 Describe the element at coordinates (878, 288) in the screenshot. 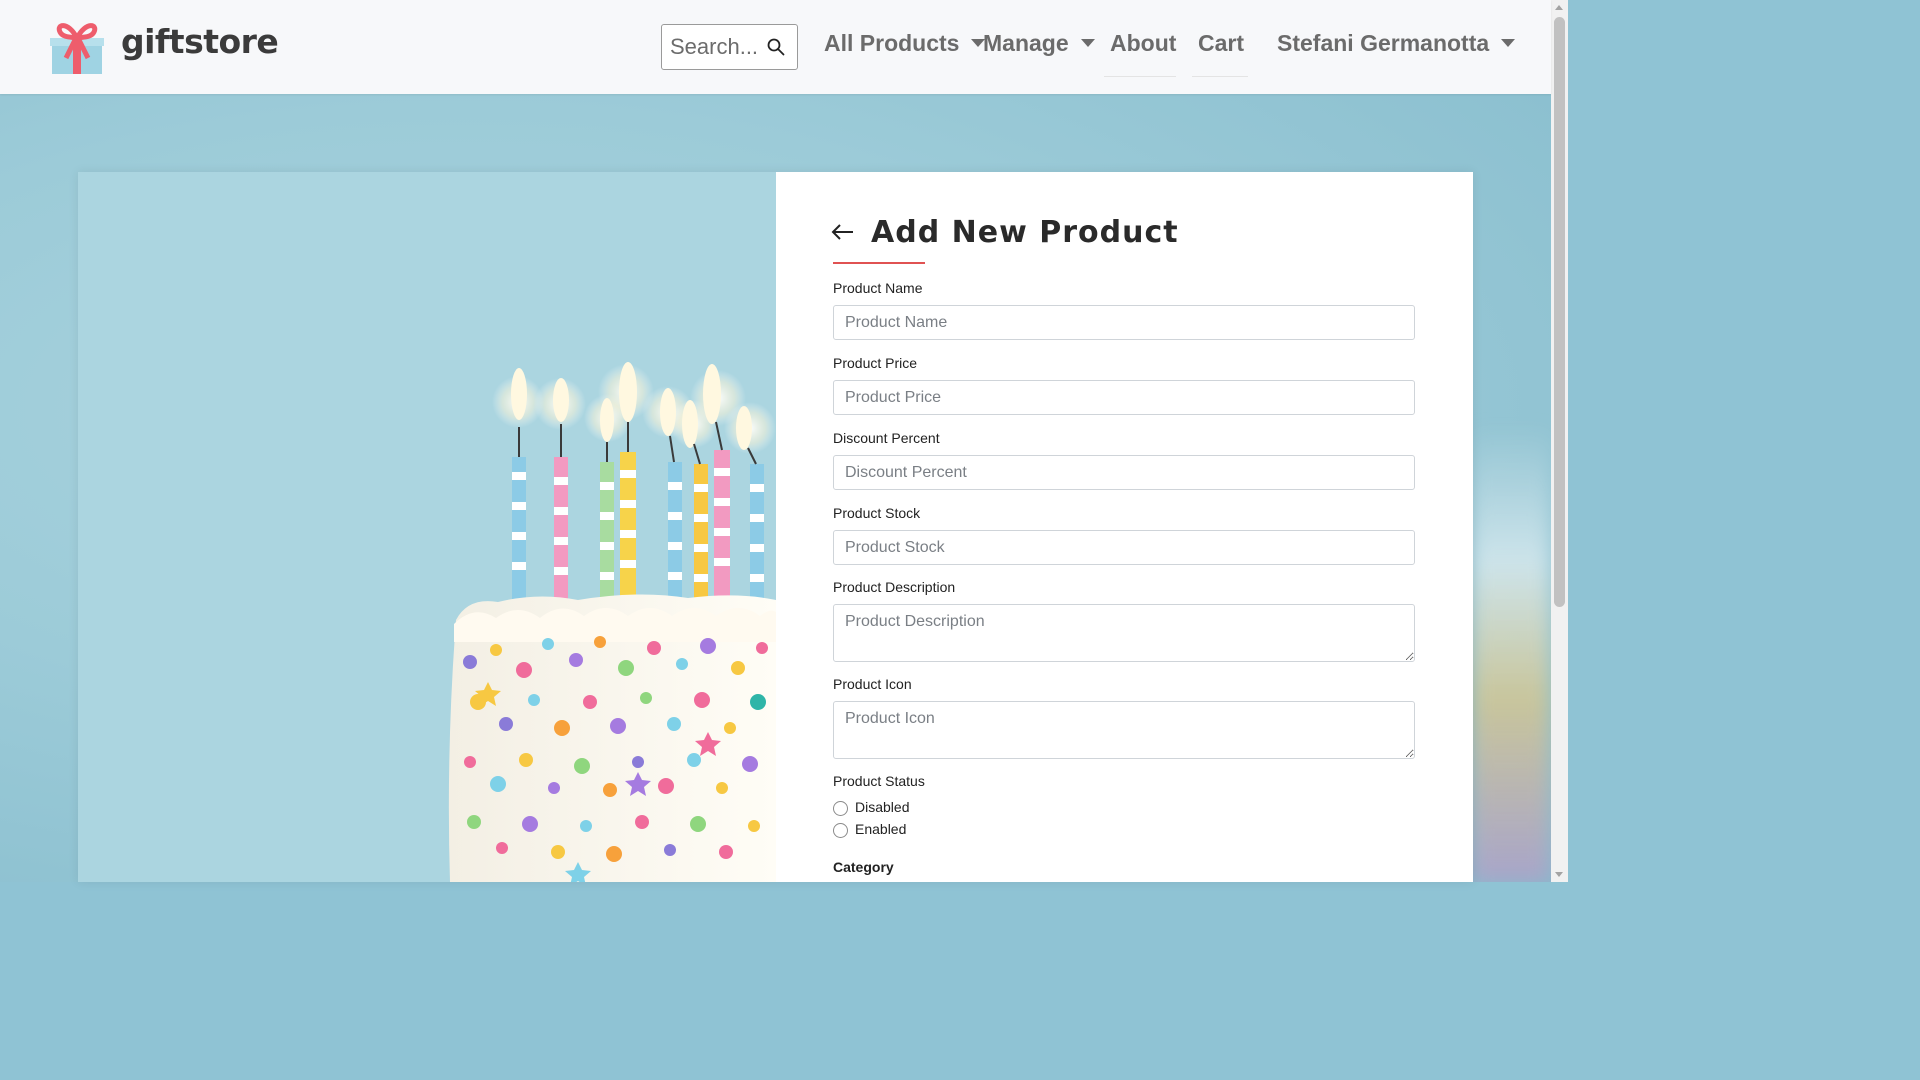

I see `product-name-label: Product Name` at that location.